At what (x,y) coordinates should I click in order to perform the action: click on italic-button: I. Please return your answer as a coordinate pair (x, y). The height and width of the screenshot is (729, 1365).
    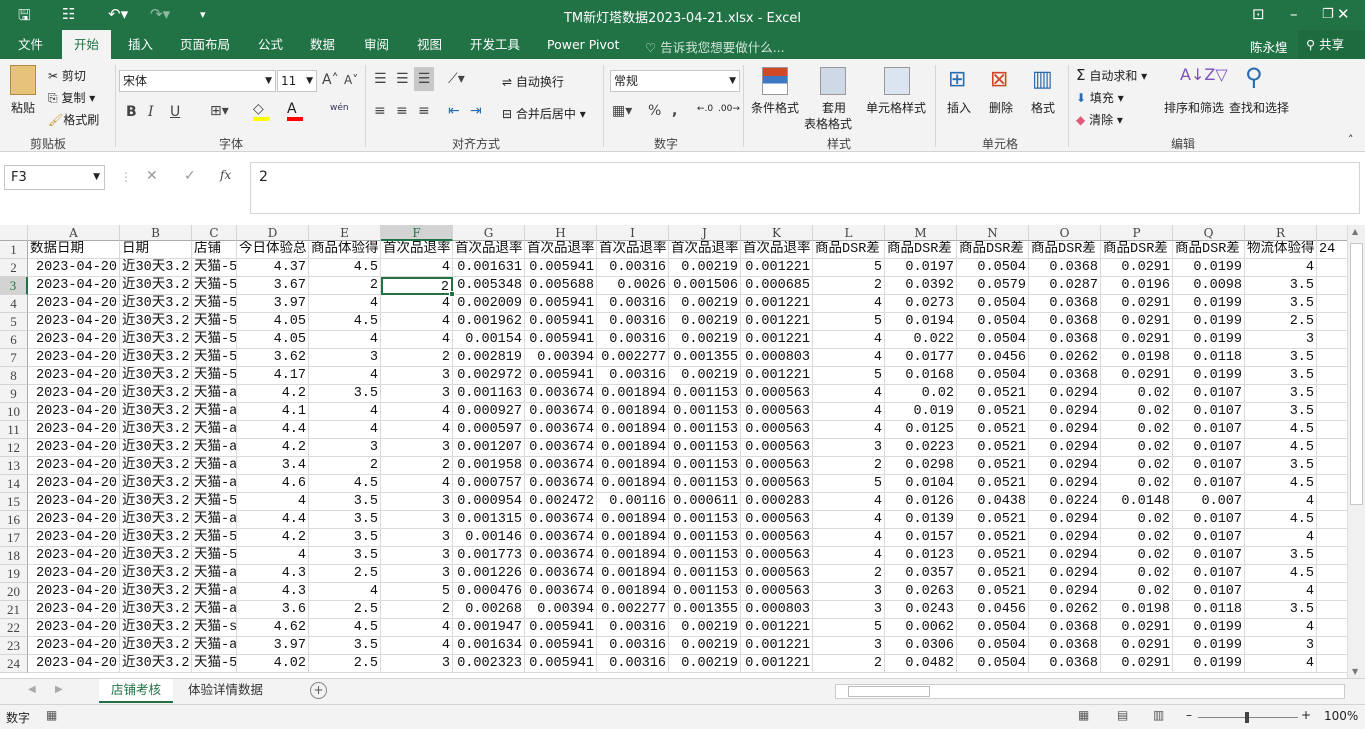
    Looking at the image, I should click on (151, 112).